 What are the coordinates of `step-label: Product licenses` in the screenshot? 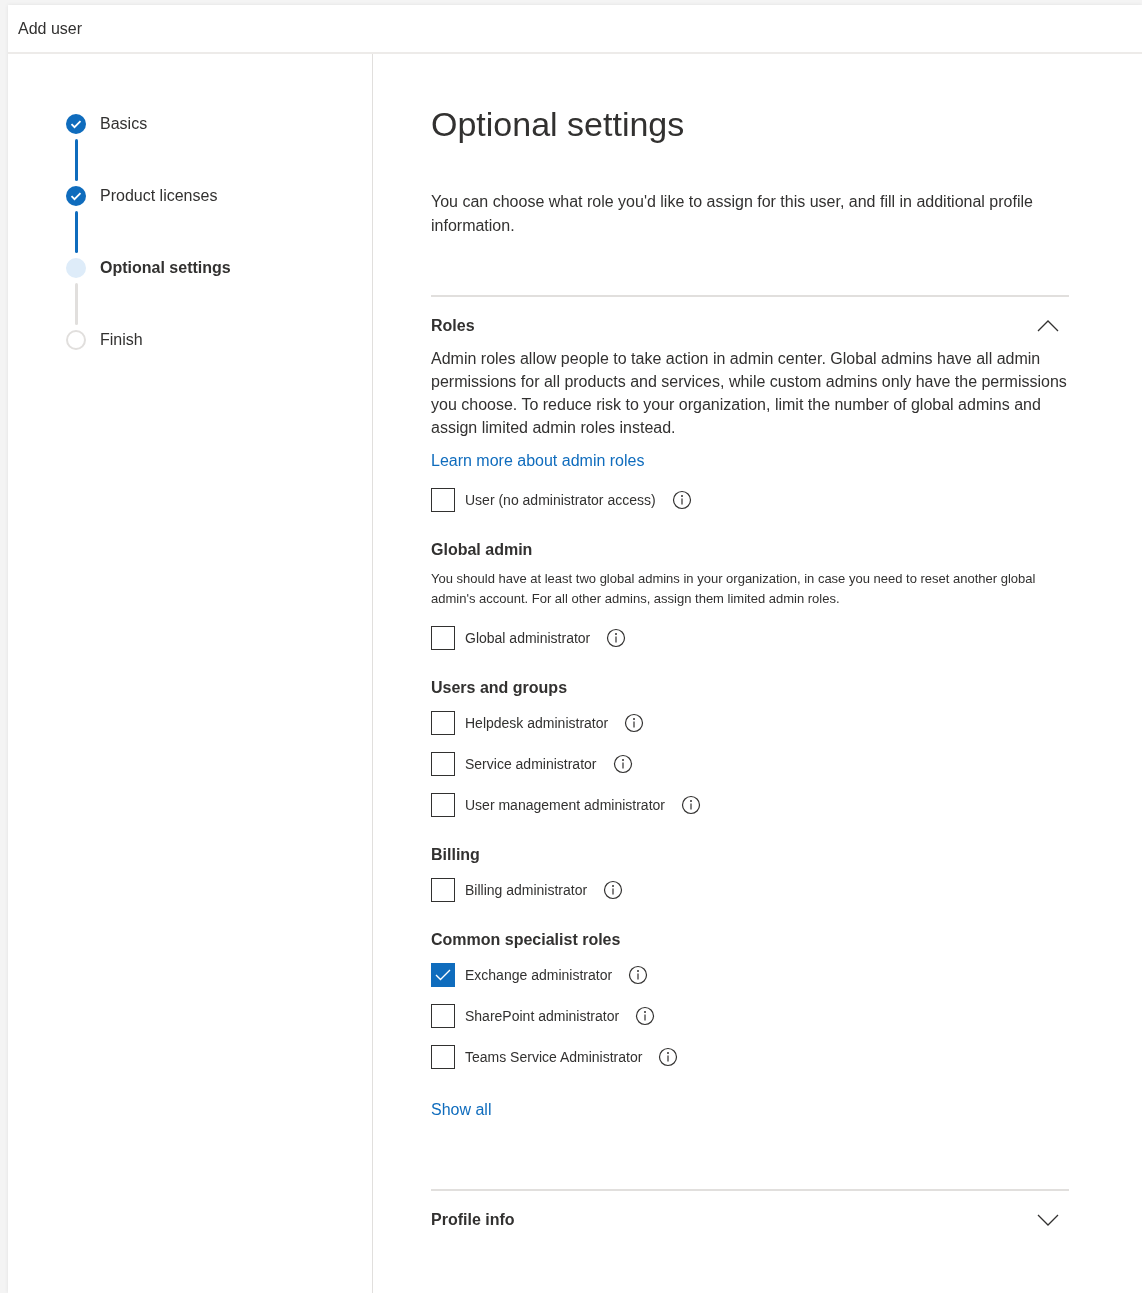 It's located at (159, 196).